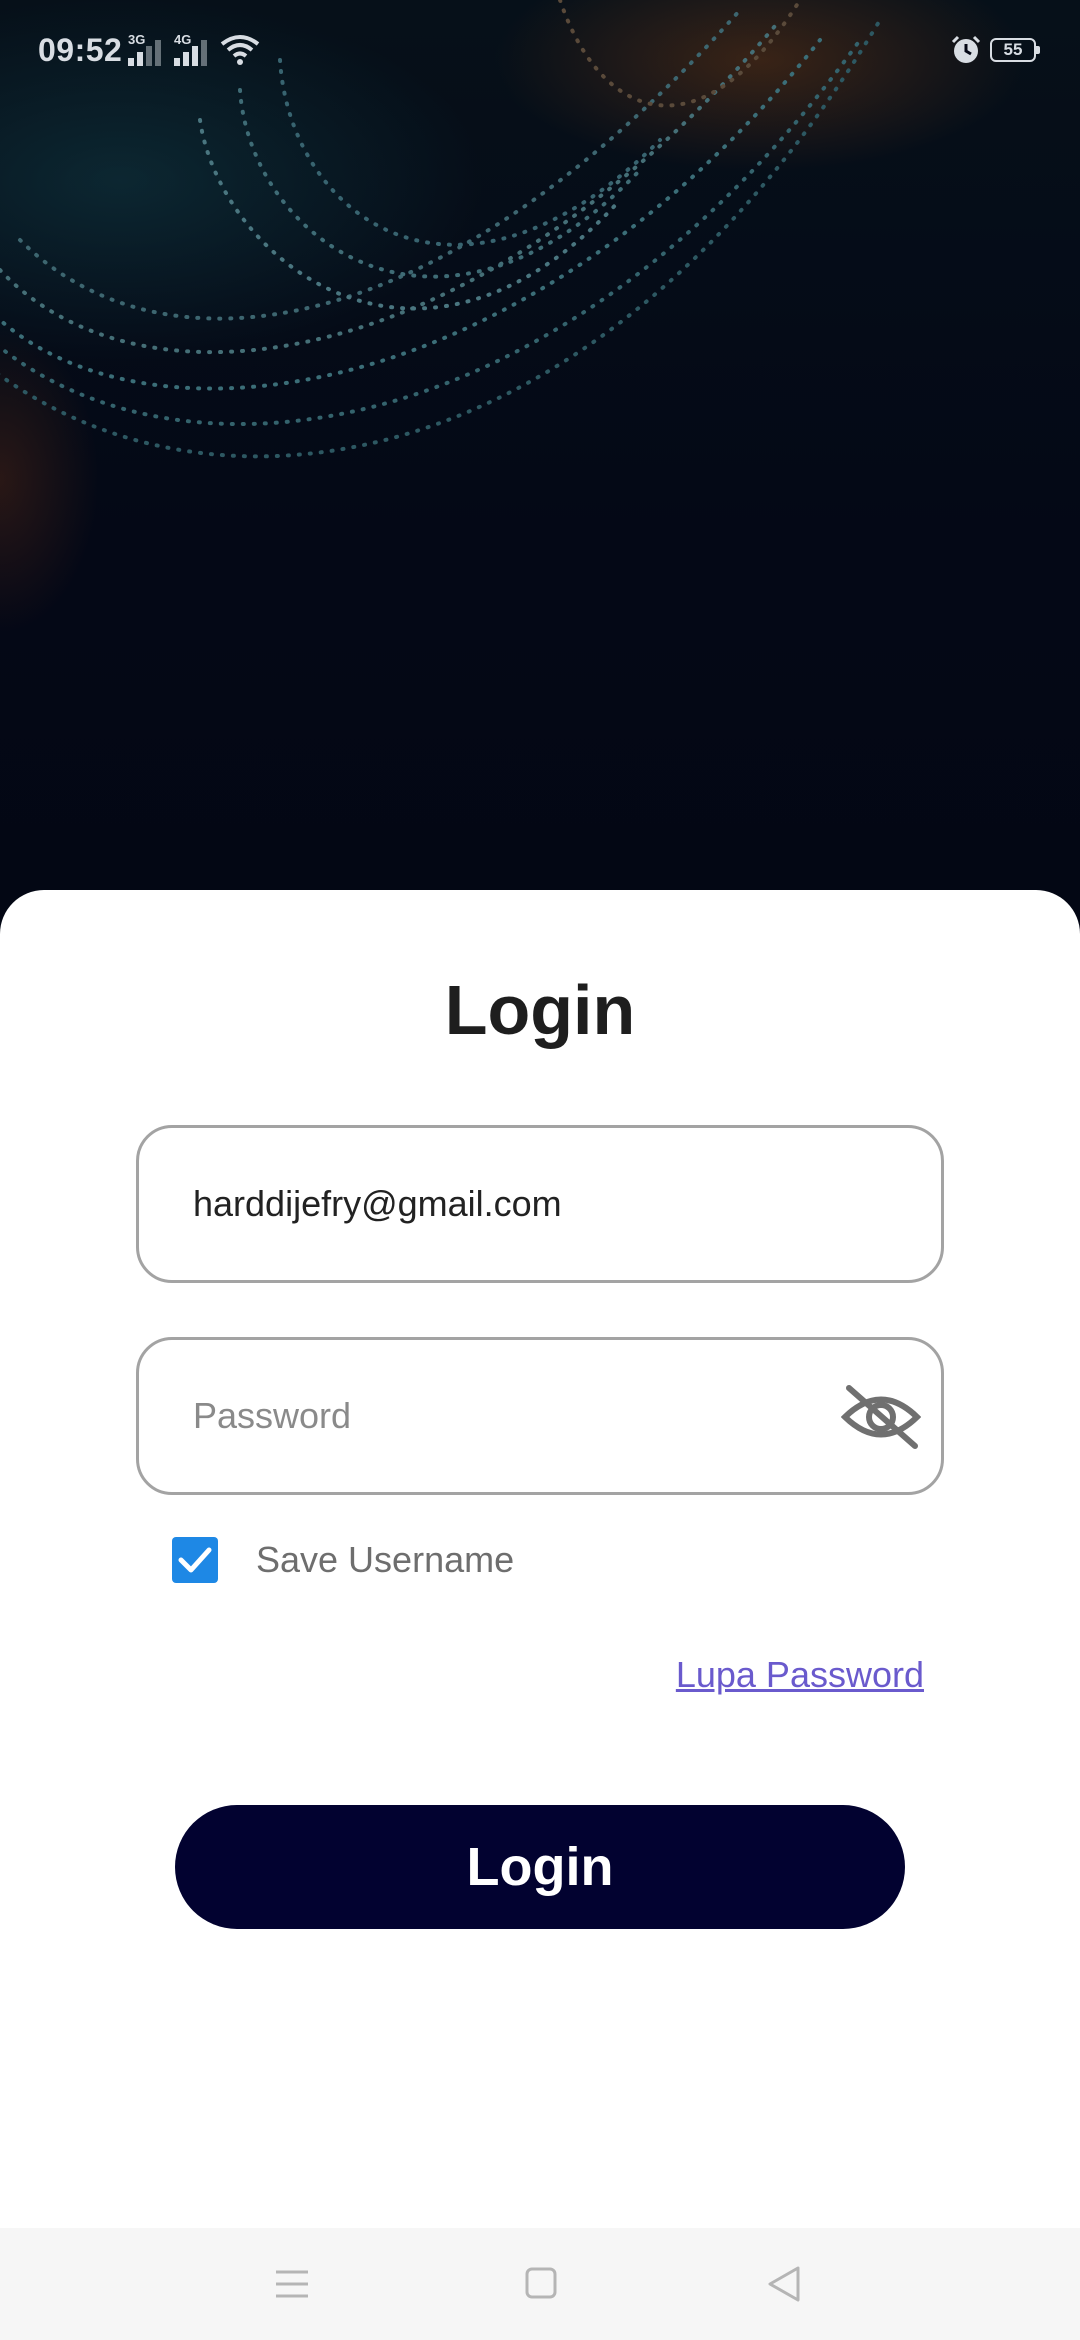  What do you see at coordinates (513, 1204) in the screenshot?
I see `email-input` at bounding box center [513, 1204].